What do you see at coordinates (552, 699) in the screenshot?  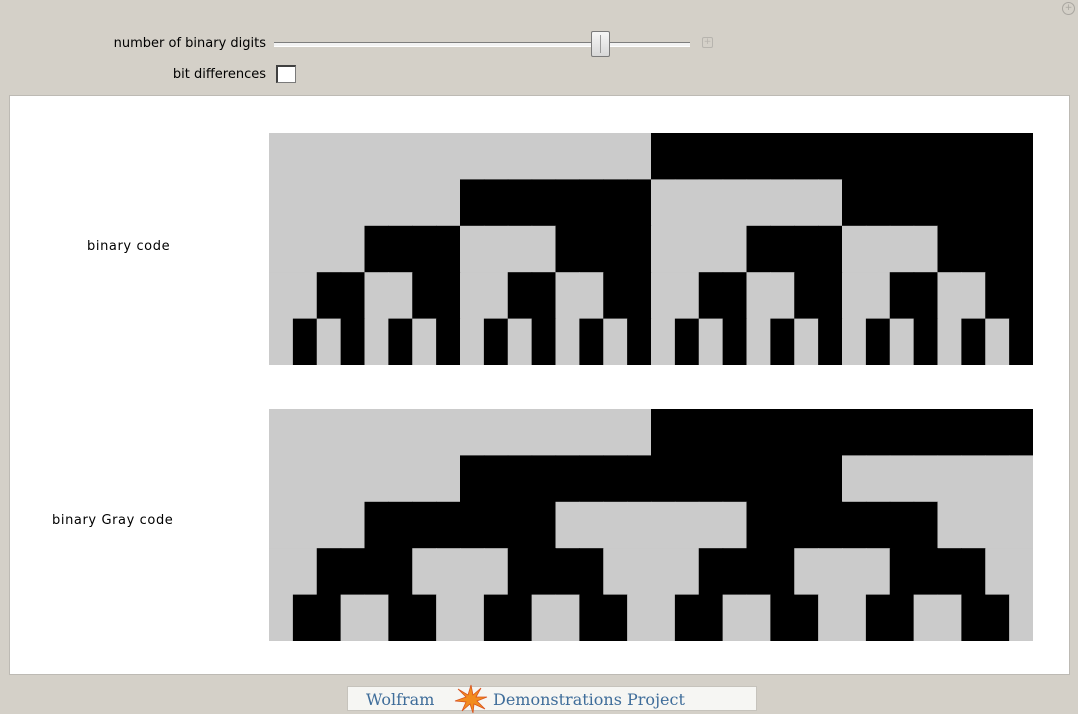 I see `wolfram-demonstrations-banner: Wolfram Demonstrations Project` at bounding box center [552, 699].